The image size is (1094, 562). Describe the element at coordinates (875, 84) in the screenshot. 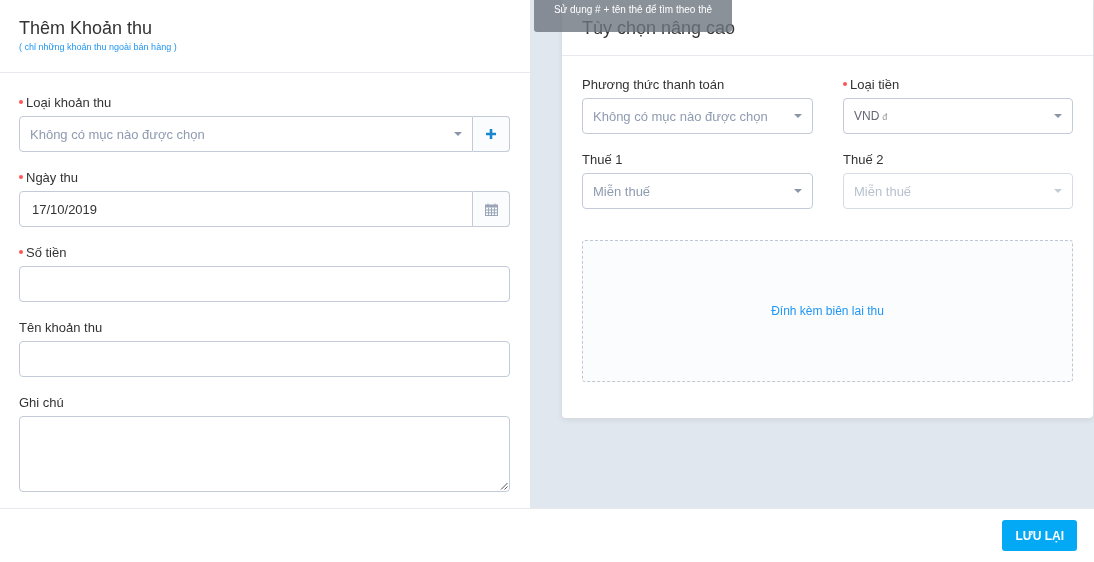

I see `field-label: Loại tiền` at that location.